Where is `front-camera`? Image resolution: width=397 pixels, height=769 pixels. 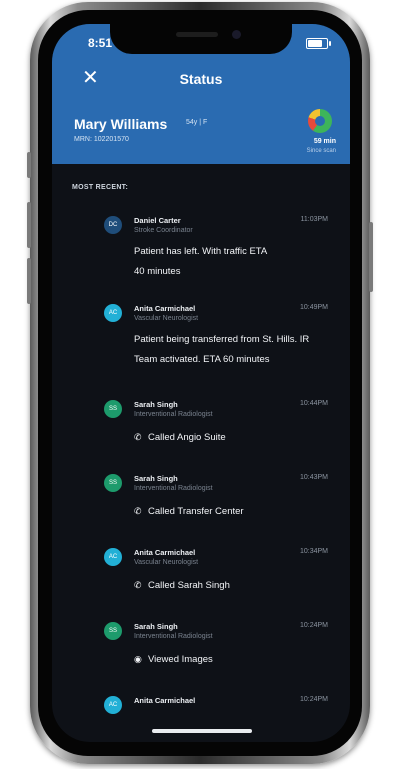
front-camera is located at coordinates (236, 34).